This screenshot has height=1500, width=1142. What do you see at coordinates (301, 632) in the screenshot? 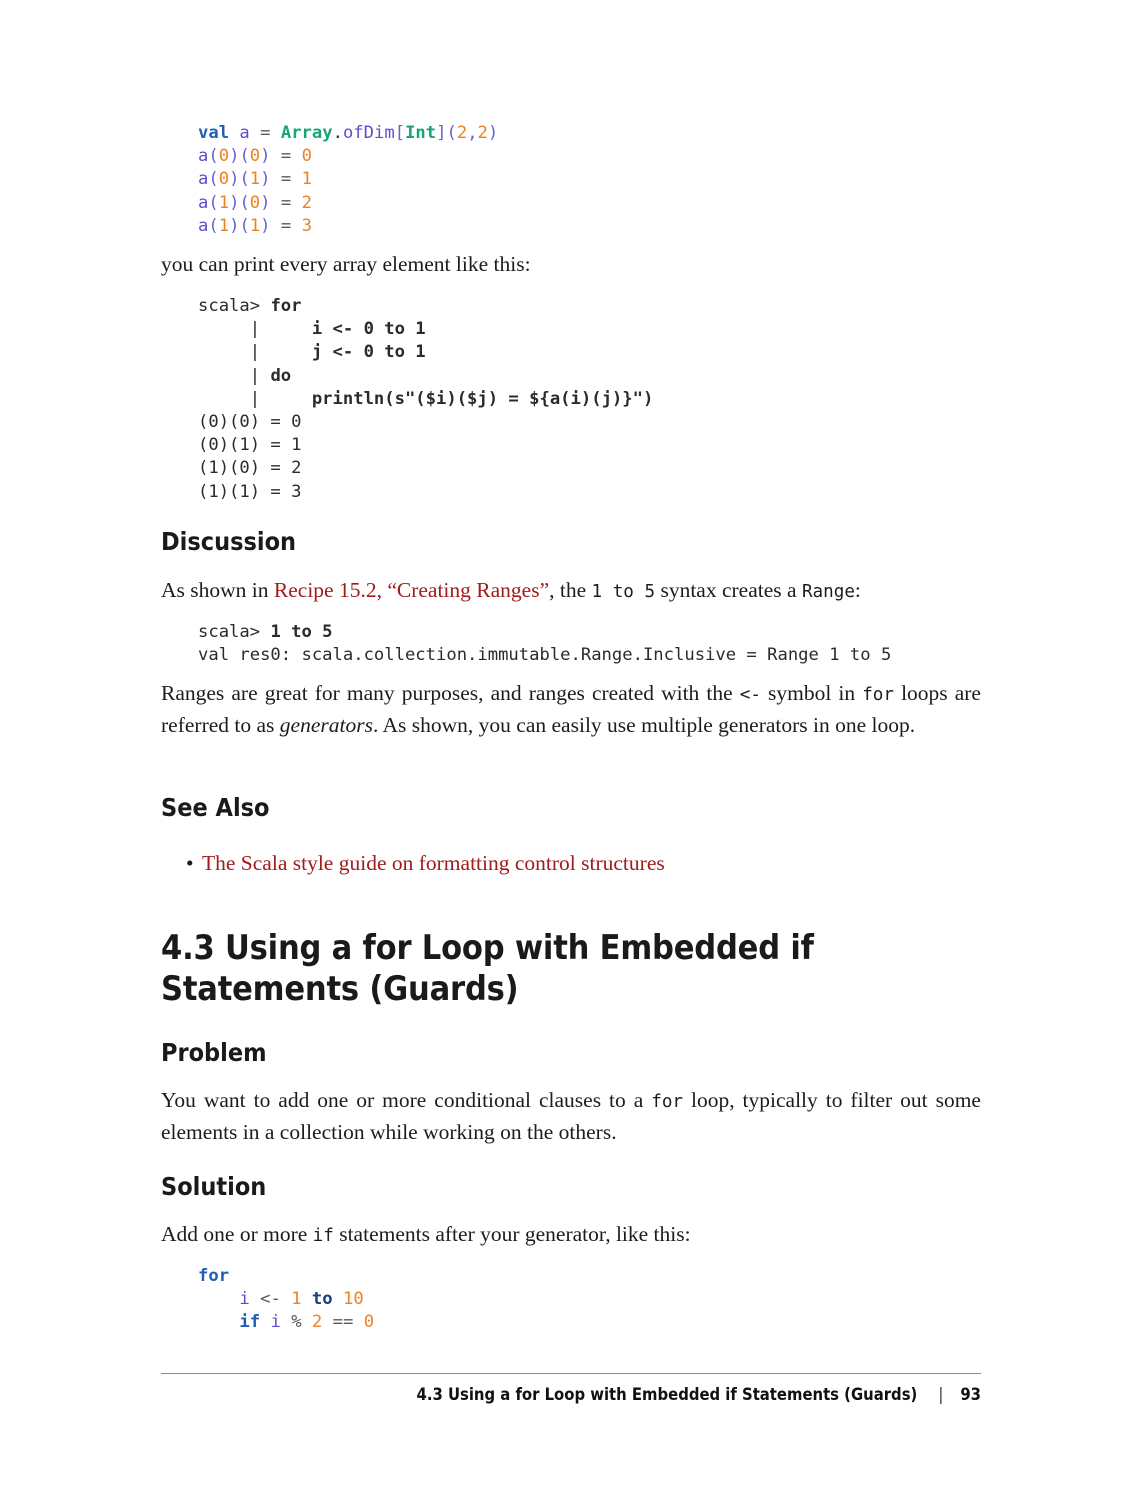
I see `code-token: 1 to 5` at bounding box center [301, 632].